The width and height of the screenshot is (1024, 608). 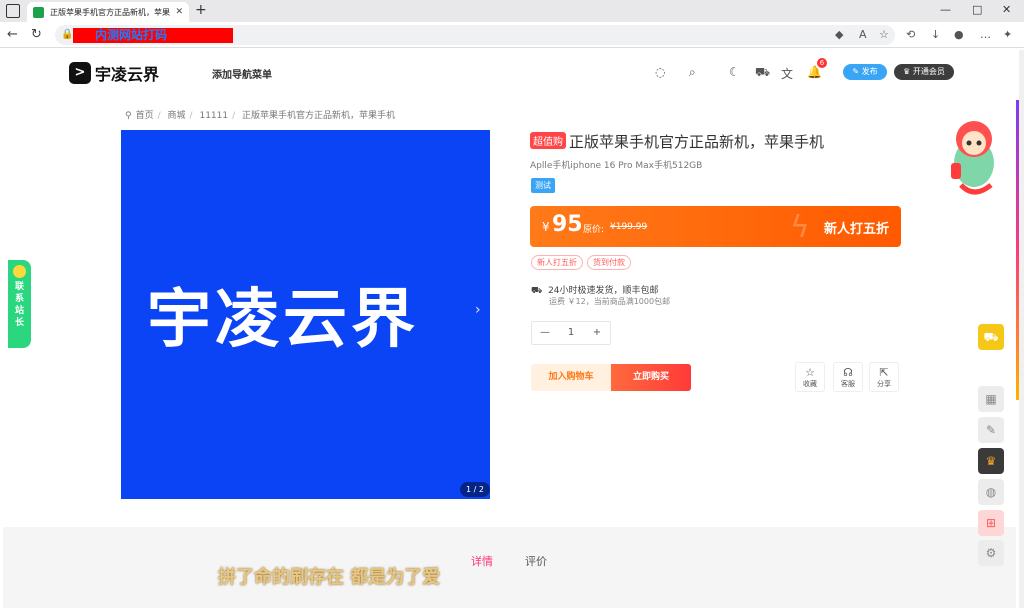 I want to click on copilot-icon: ✦, so click(x=1007, y=34).